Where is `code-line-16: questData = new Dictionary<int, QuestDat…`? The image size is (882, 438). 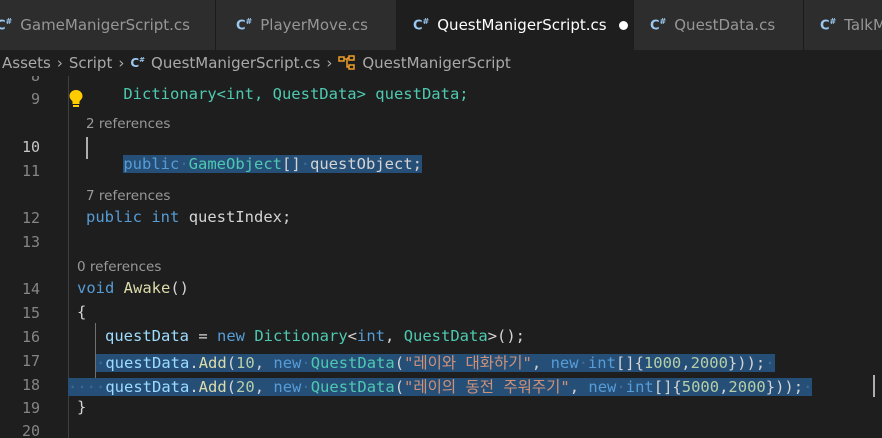 code-line-16: questData = new Dictionary<int, QuestDat… is located at coordinates (315, 336).